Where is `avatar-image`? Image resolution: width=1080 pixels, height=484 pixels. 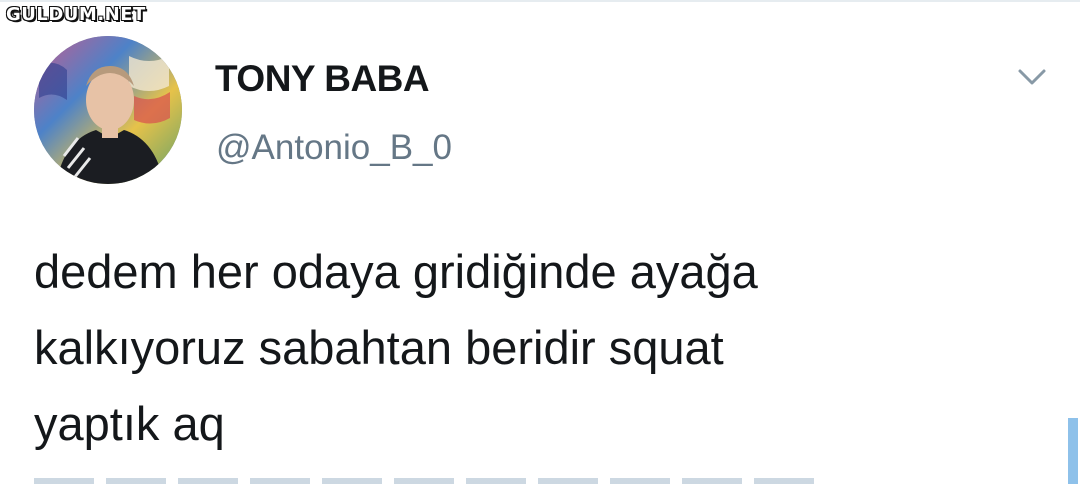 avatar-image is located at coordinates (108, 110).